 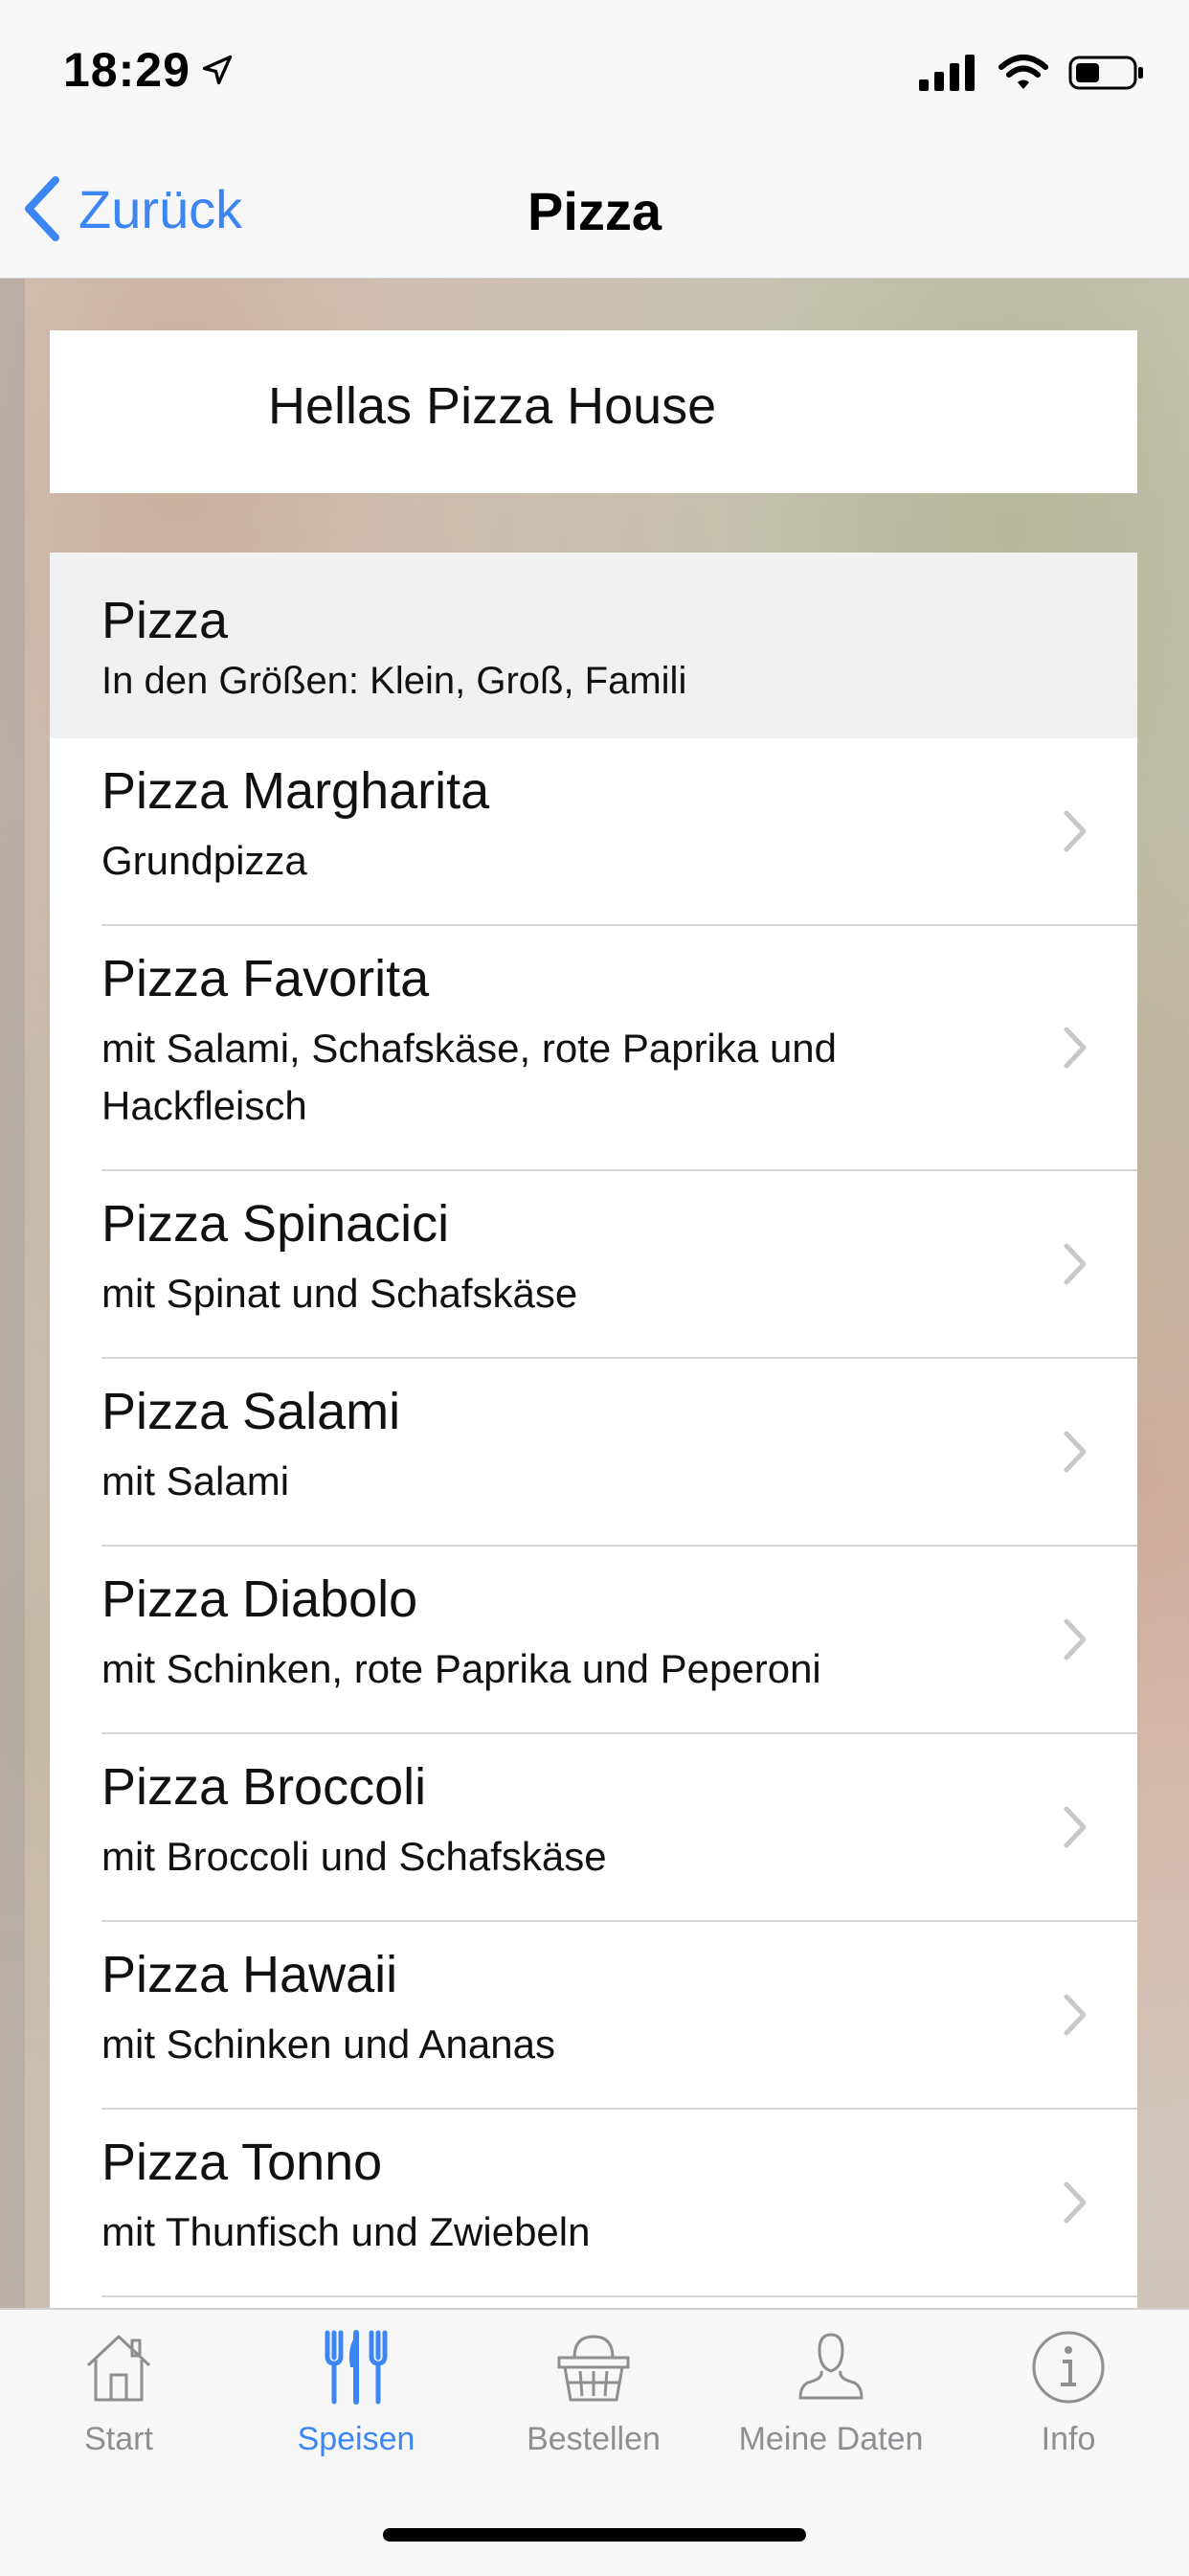 What do you see at coordinates (356, 2367) in the screenshot?
I see `cutlery-icon` at bounding box center [356, 2367].